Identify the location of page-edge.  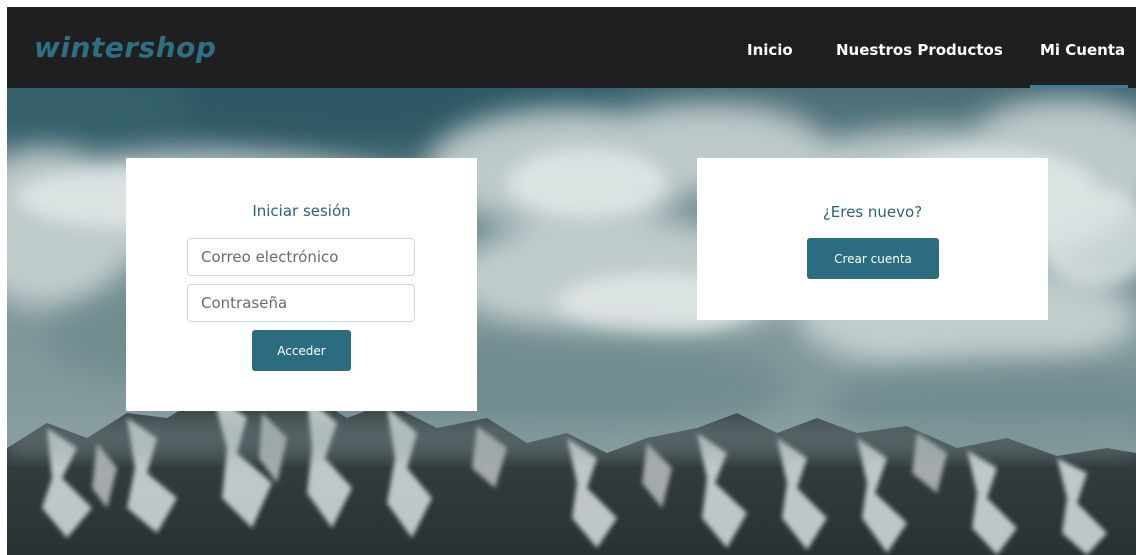
(3, 277).